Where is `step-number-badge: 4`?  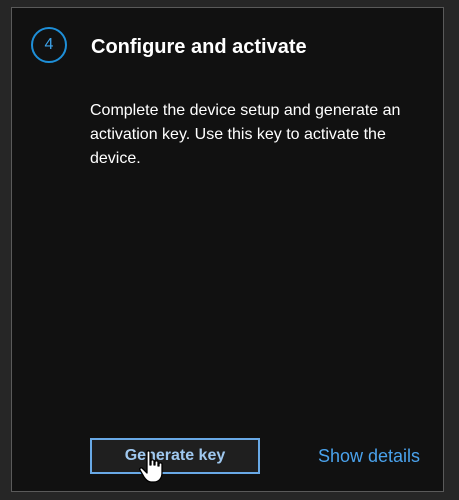
step-number-badge: 4 is located at coordinates (49, 45).